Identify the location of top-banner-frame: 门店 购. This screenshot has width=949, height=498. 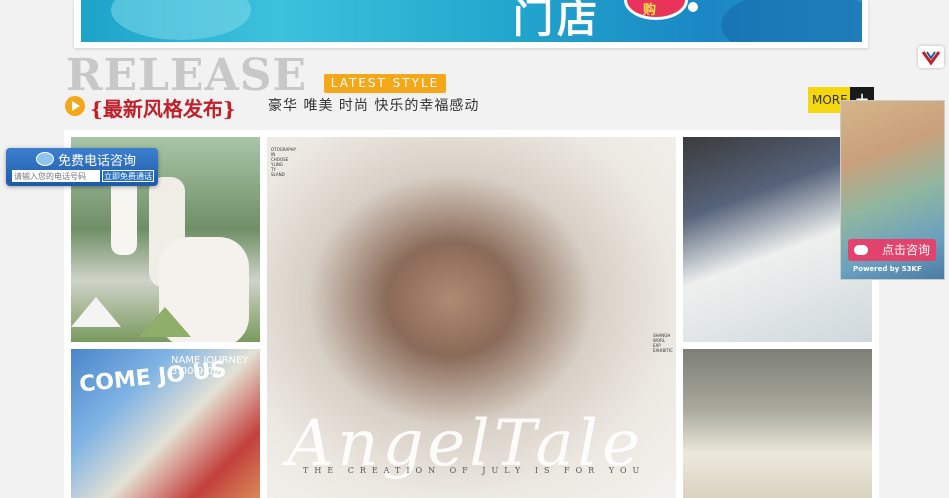
(471, 24).